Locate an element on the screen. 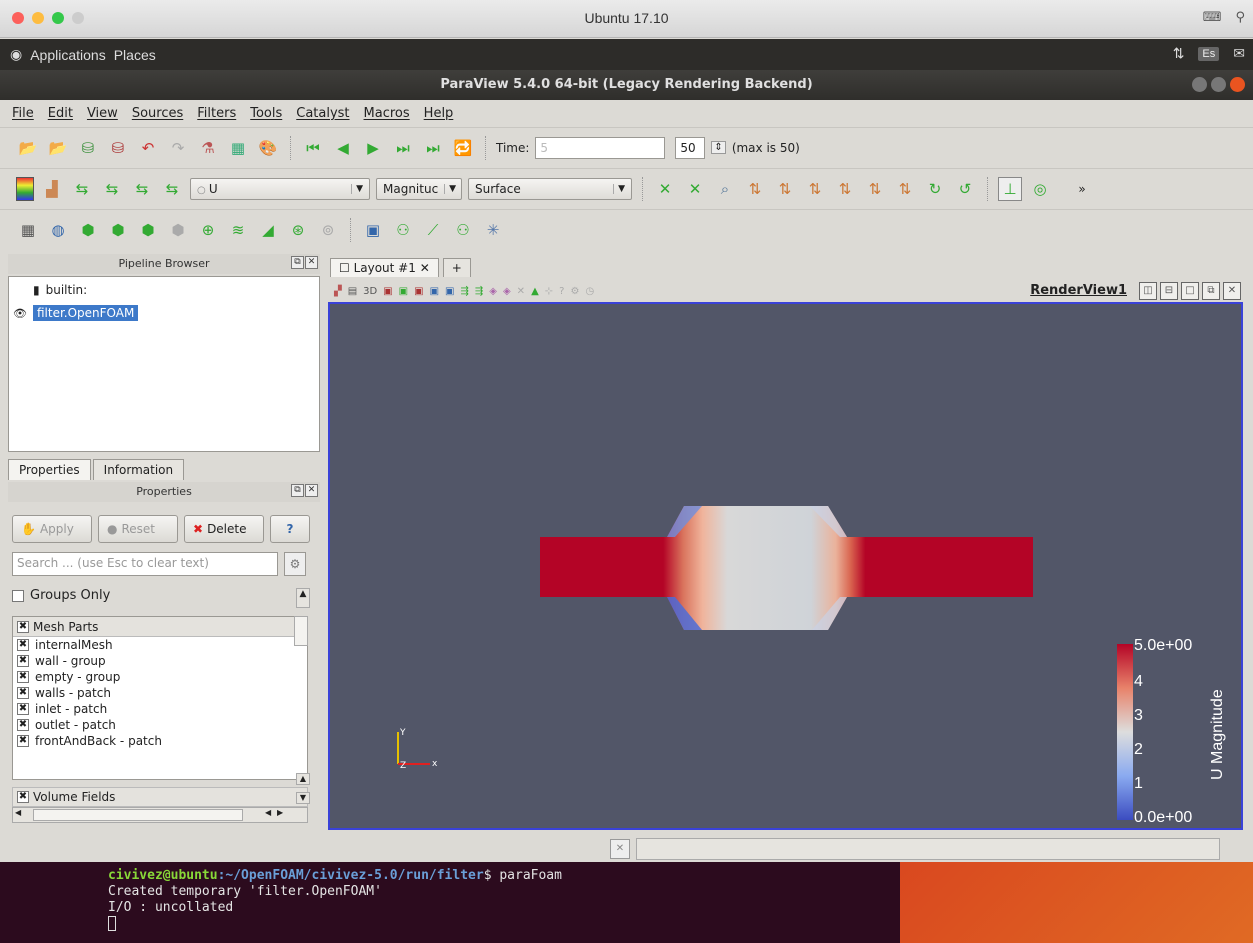 Image resolution: width=1253 pixels, height=943 pixels. menu-help: Help is located at coordinates (439, 113).